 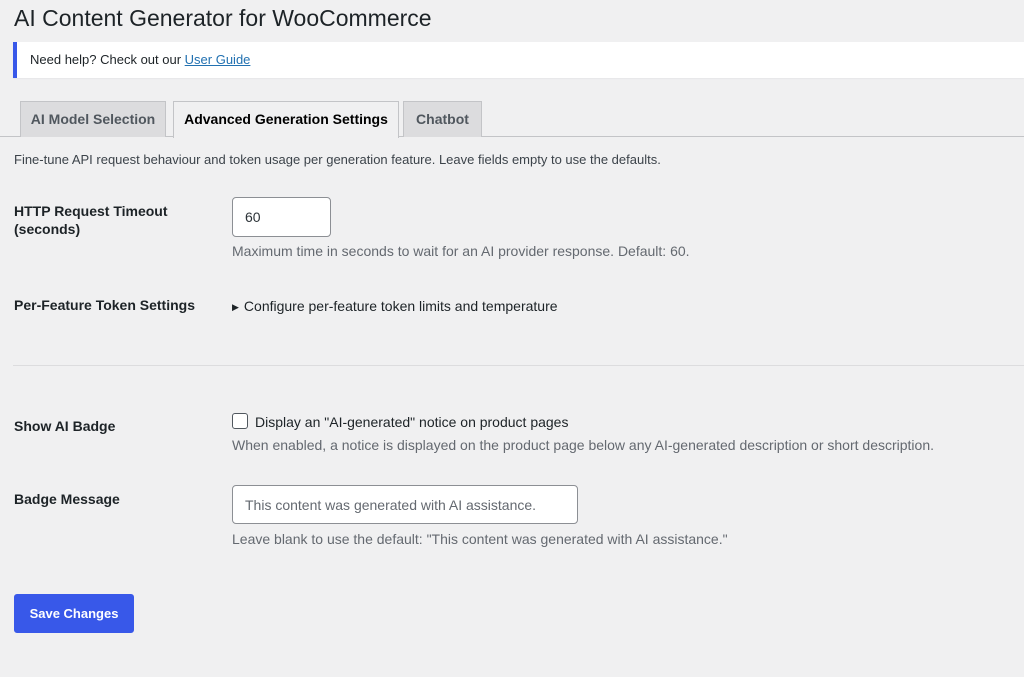 I want to click on save-changes-button: Save Changes, so click(x=74, y=613).